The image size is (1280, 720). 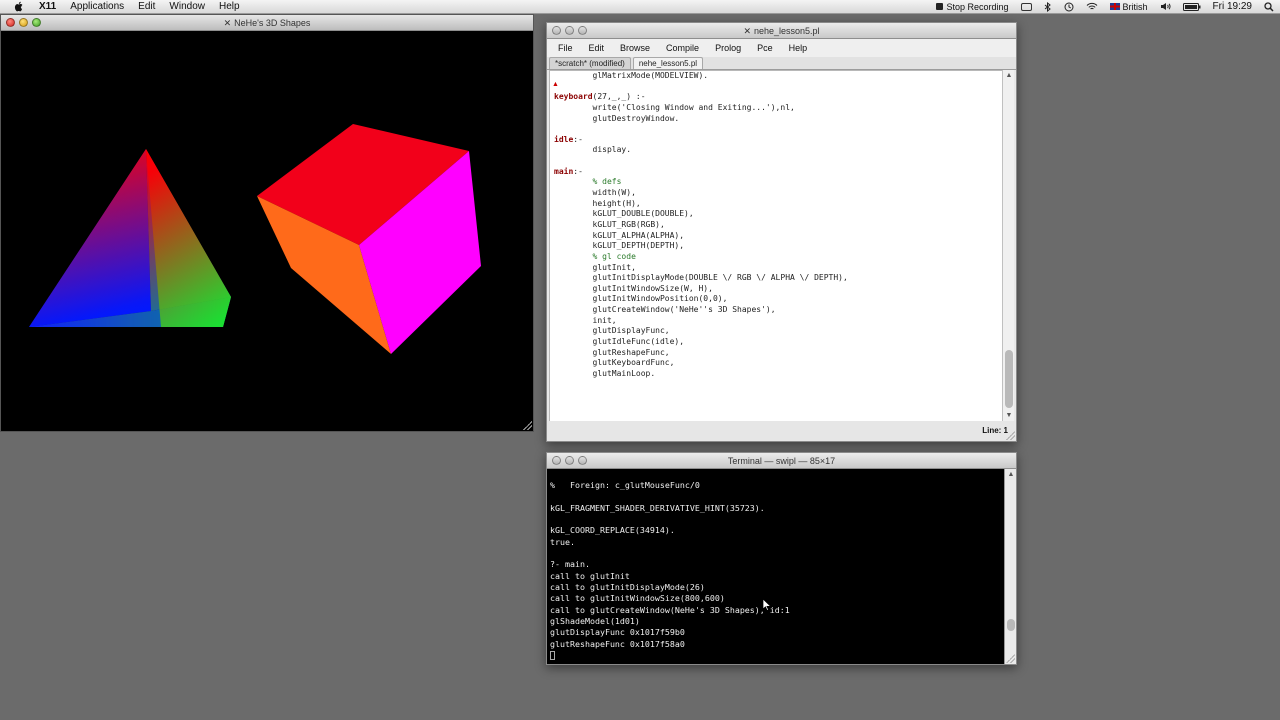 What do you see at coordinates (565, 48) in the screenshot?
I see `editor-menu-file: File` at bounding box center [565, 48].